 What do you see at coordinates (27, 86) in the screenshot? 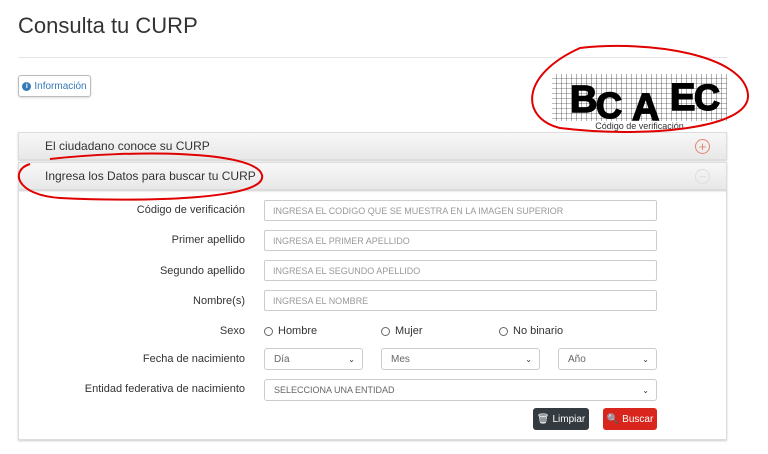
I see `info-icon: i` at bounding box center [27, 86].